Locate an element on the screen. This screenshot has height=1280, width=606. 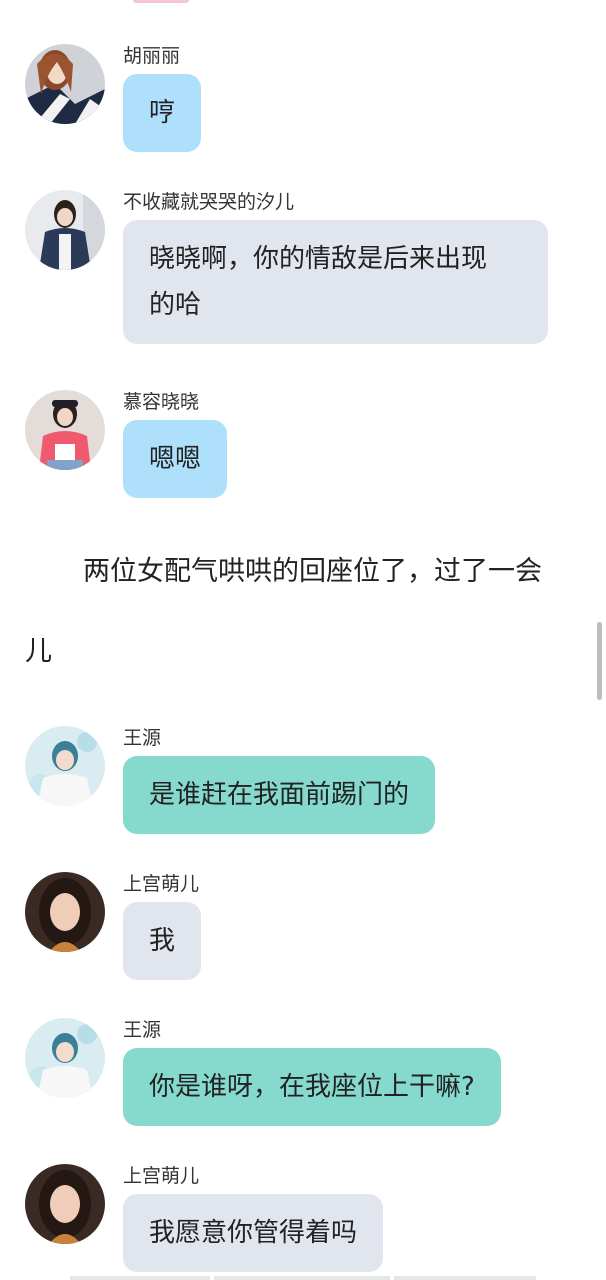
message-text: 我愿意你管得着吗 is located at coordinates (253, 1233).